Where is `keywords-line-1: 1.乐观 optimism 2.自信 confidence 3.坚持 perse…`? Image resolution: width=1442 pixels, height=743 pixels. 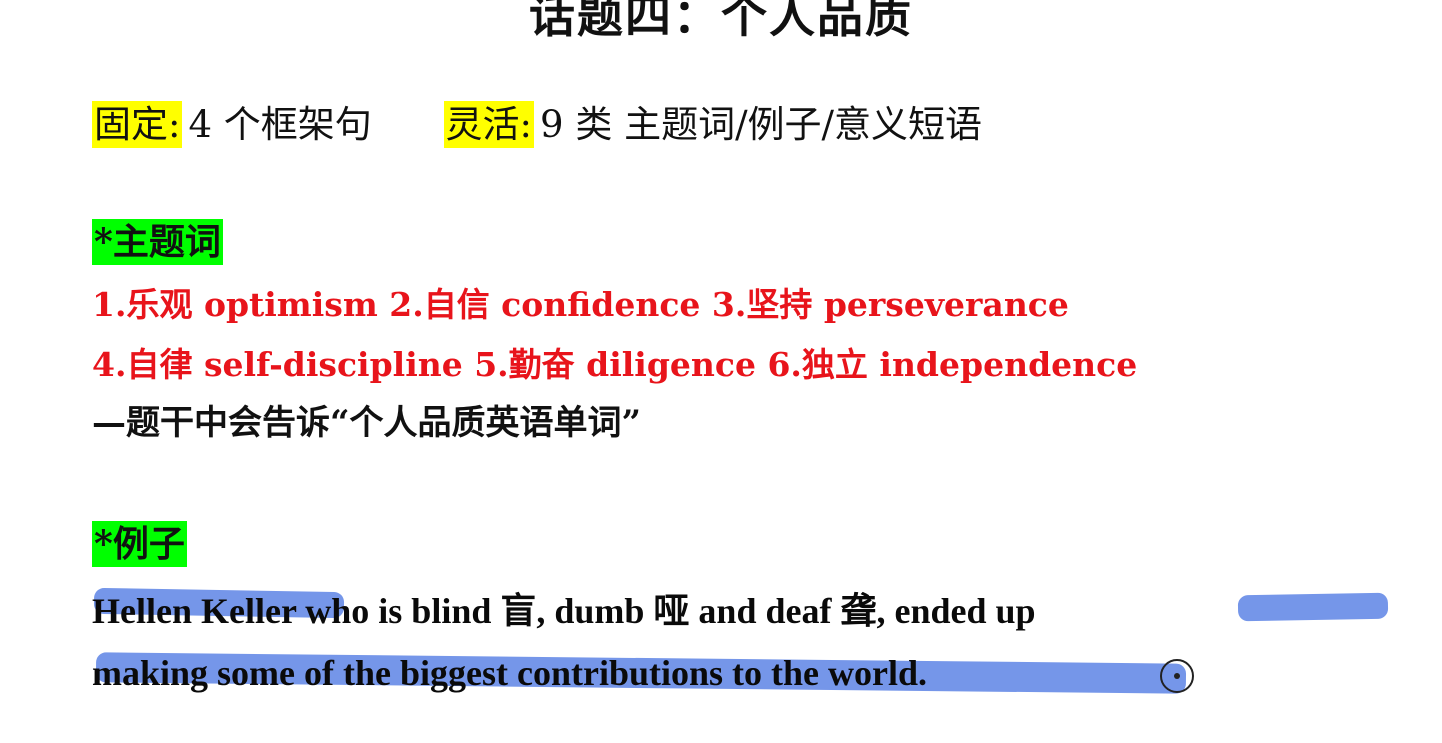
keywords-line-1: 1.乐观 optimism 2.自信 confidence 3.坚持 perse… is located at coordinates (580, 304).